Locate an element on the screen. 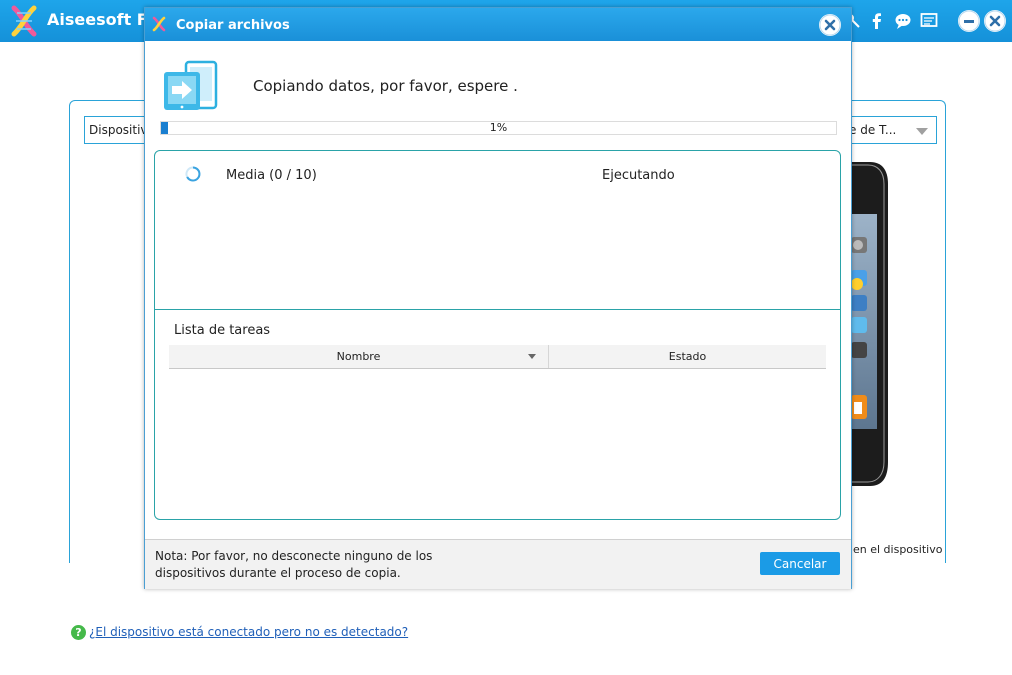 This screenshot has width=1012, height=675. device-caption: en el dispositivo is located at coordinates (898, 549).